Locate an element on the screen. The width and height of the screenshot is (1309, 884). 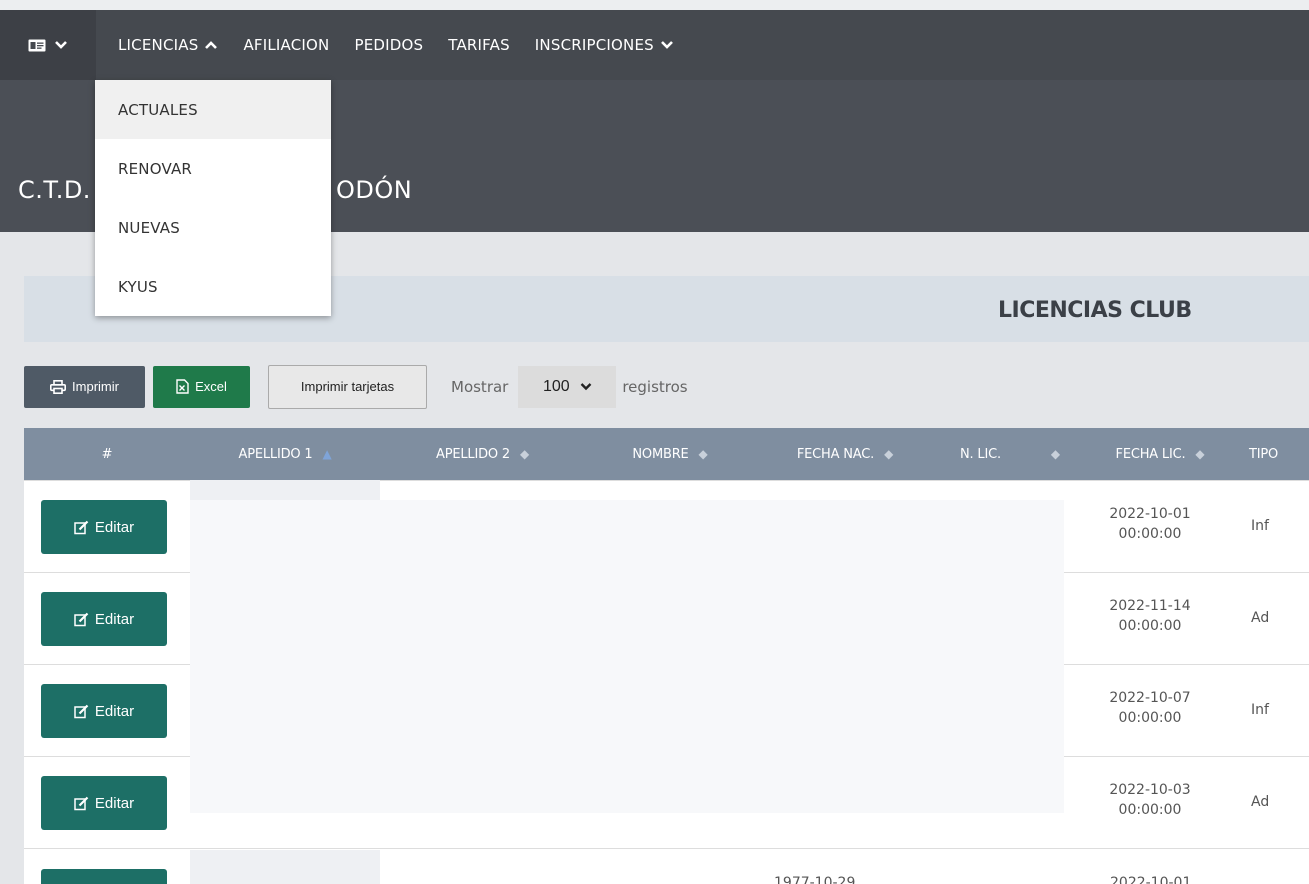
nav-pedidos: PEDIDOS is located at coordinates (388, 45).